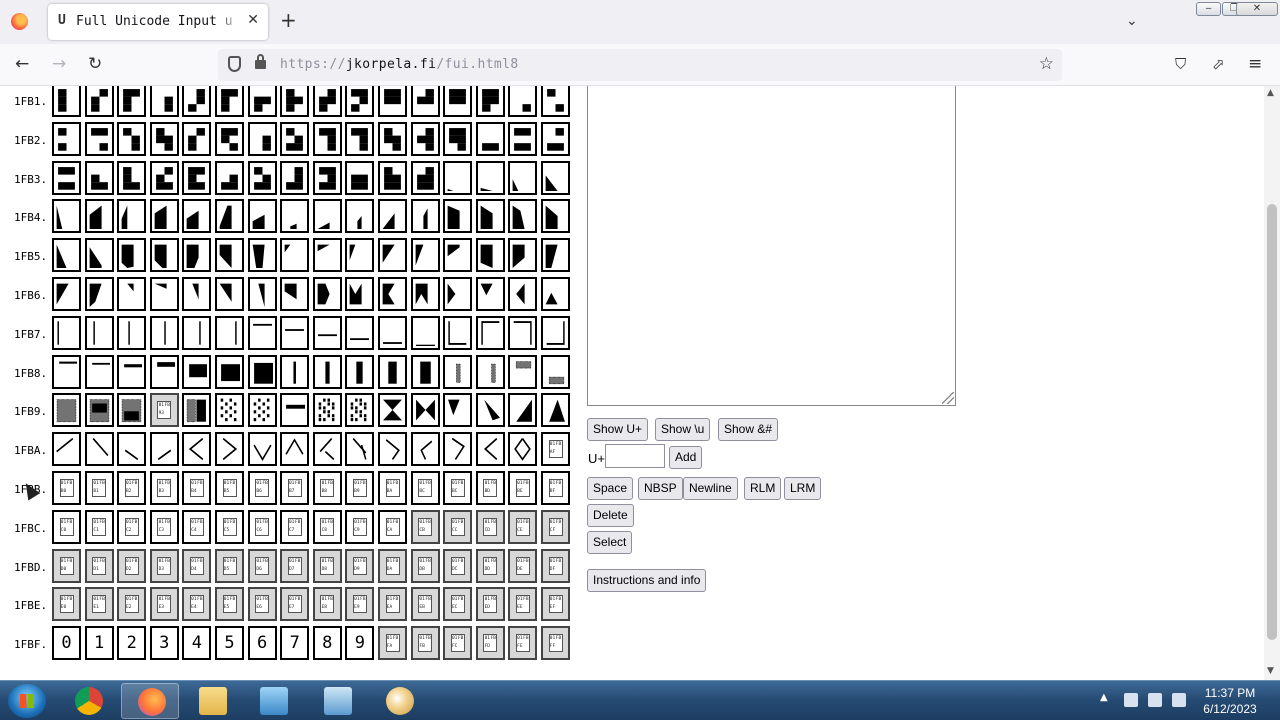 This screenshot has height=720, width=1280. I want to click on newline-button: Newline, so click(710, 488).